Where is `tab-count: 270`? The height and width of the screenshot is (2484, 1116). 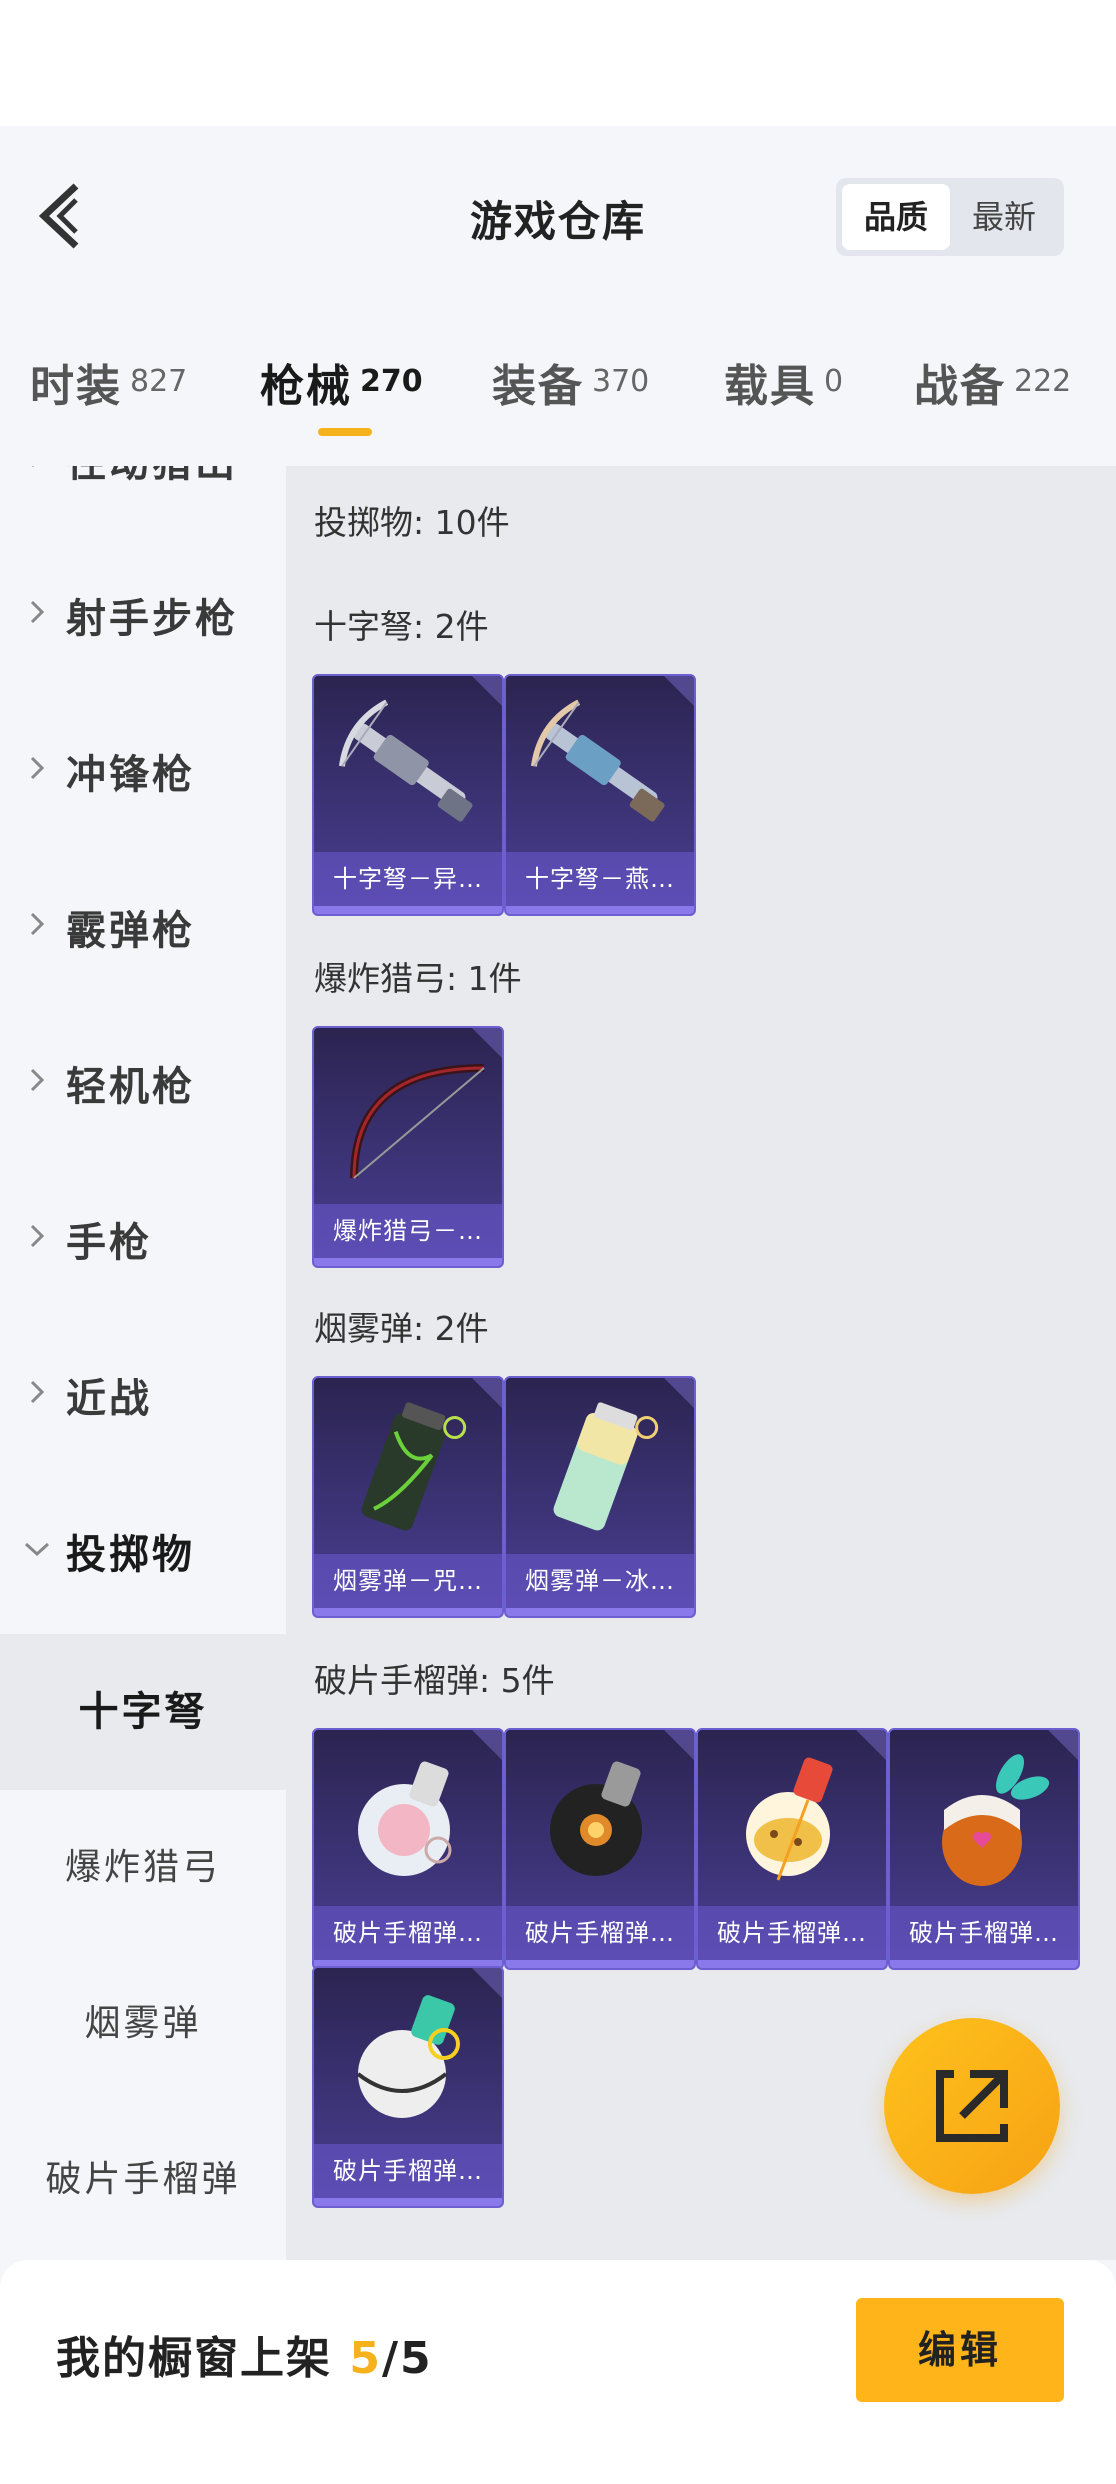
tab-count: 270 is located at coordinates (391, 381).